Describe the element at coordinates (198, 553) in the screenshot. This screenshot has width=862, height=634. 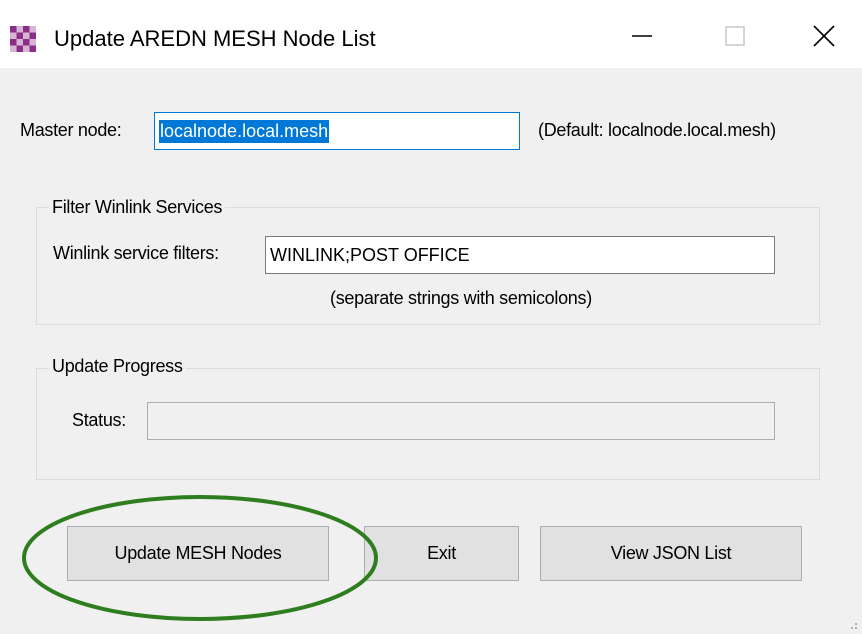
I see `update-mesh-nodes-button: Update MESH Nodes` at that location.